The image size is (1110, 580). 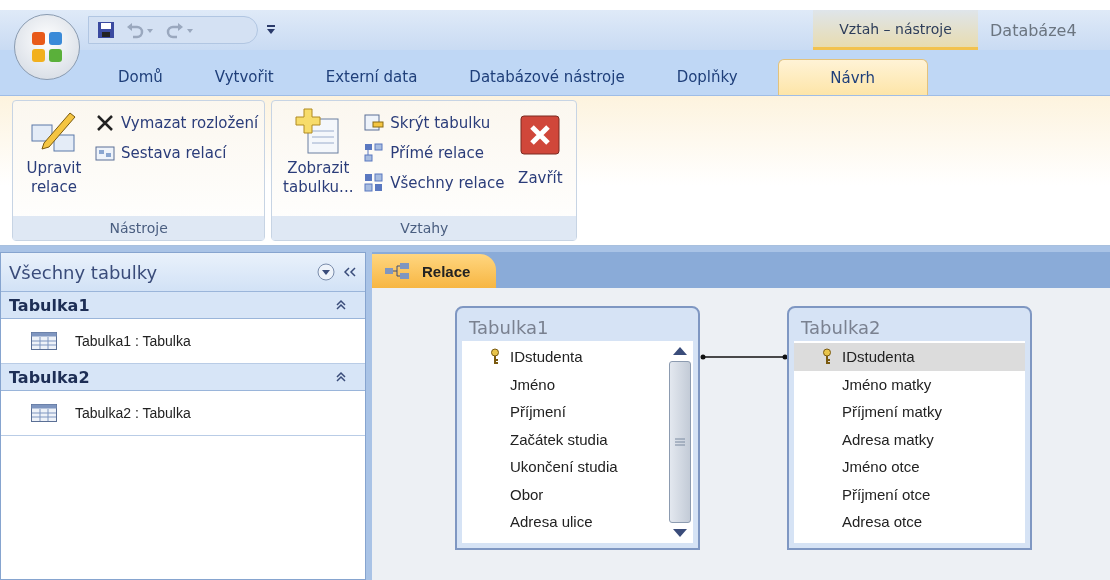 I want to click on report-icon, so click(x=105, y=153).